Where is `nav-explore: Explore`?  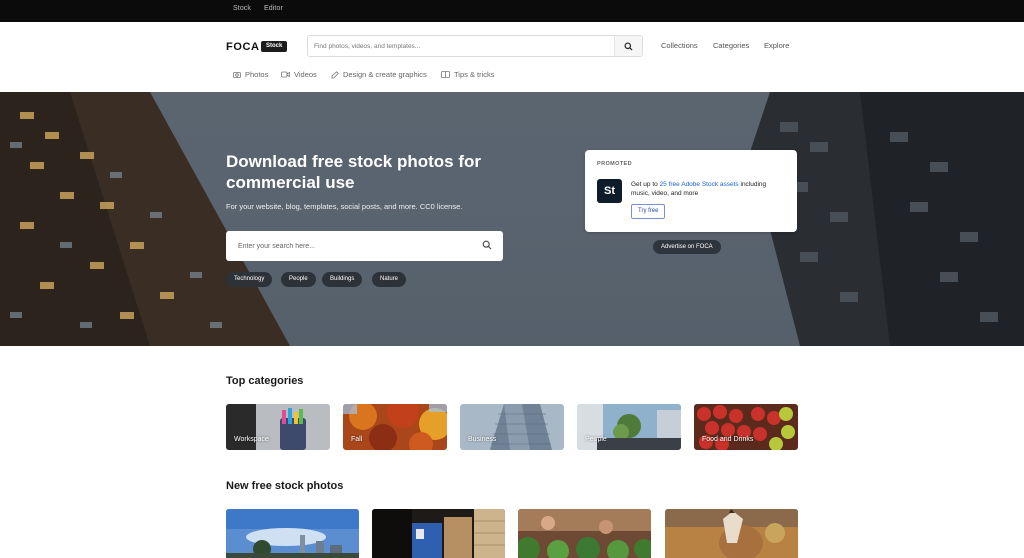
nav-explore: Explore is located at coordinates (776, 45).